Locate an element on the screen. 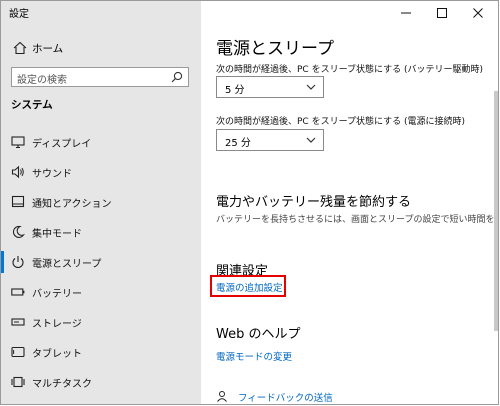 The height and width of the screenshot is (406, 500). sidebar-item-battery: バッテリー is located at coordinates (101, 292).